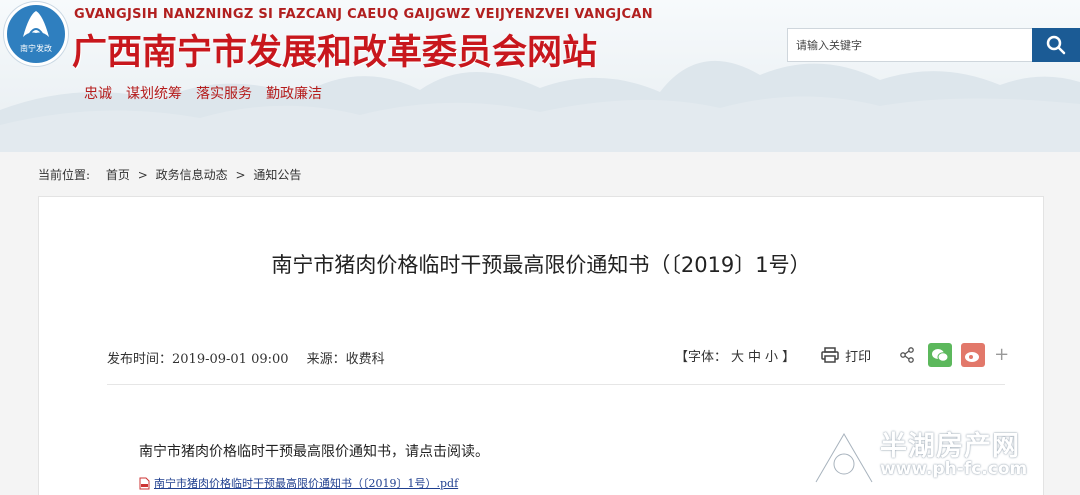 The height and width of the screenshot is (495, 1080). Describe the element at coordinates (98, 93) in the screenshot. I see `nav-item-loyalty: 忠诚` at that location.